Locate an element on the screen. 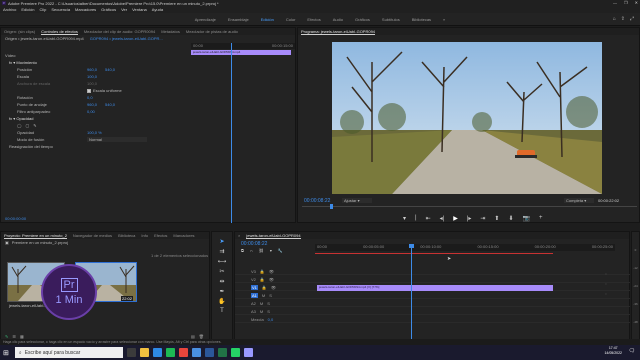  menu-secuencia: Secuencia is located at coordinates (60, 9).